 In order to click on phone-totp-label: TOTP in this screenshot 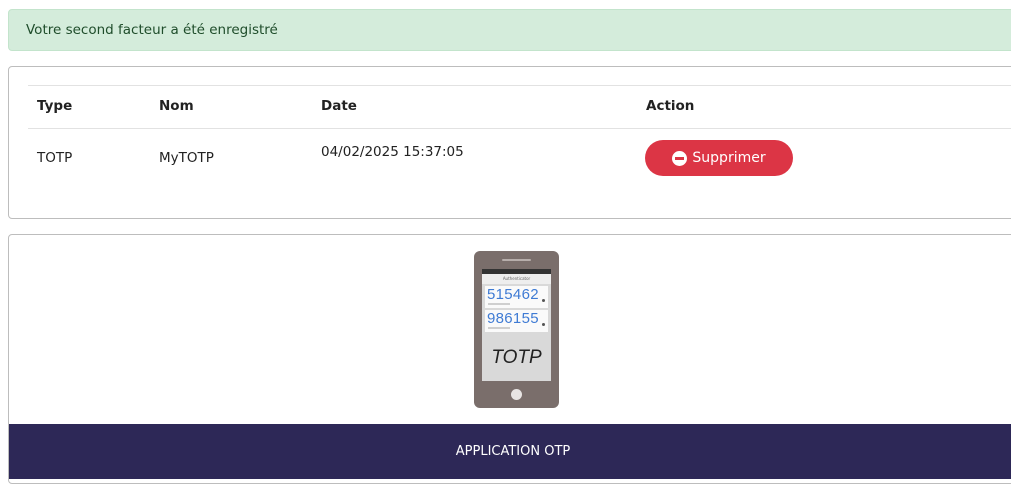, I will do `click(516, 357)`.